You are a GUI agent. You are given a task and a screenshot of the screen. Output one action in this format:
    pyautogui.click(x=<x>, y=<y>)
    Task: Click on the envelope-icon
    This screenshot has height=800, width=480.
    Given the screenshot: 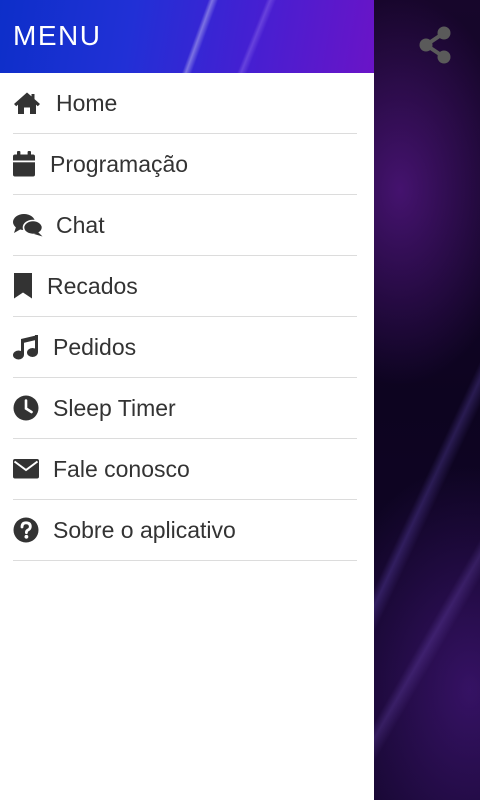 What is the action you would take?
    pyautogui.click(x=26, y=469)
    